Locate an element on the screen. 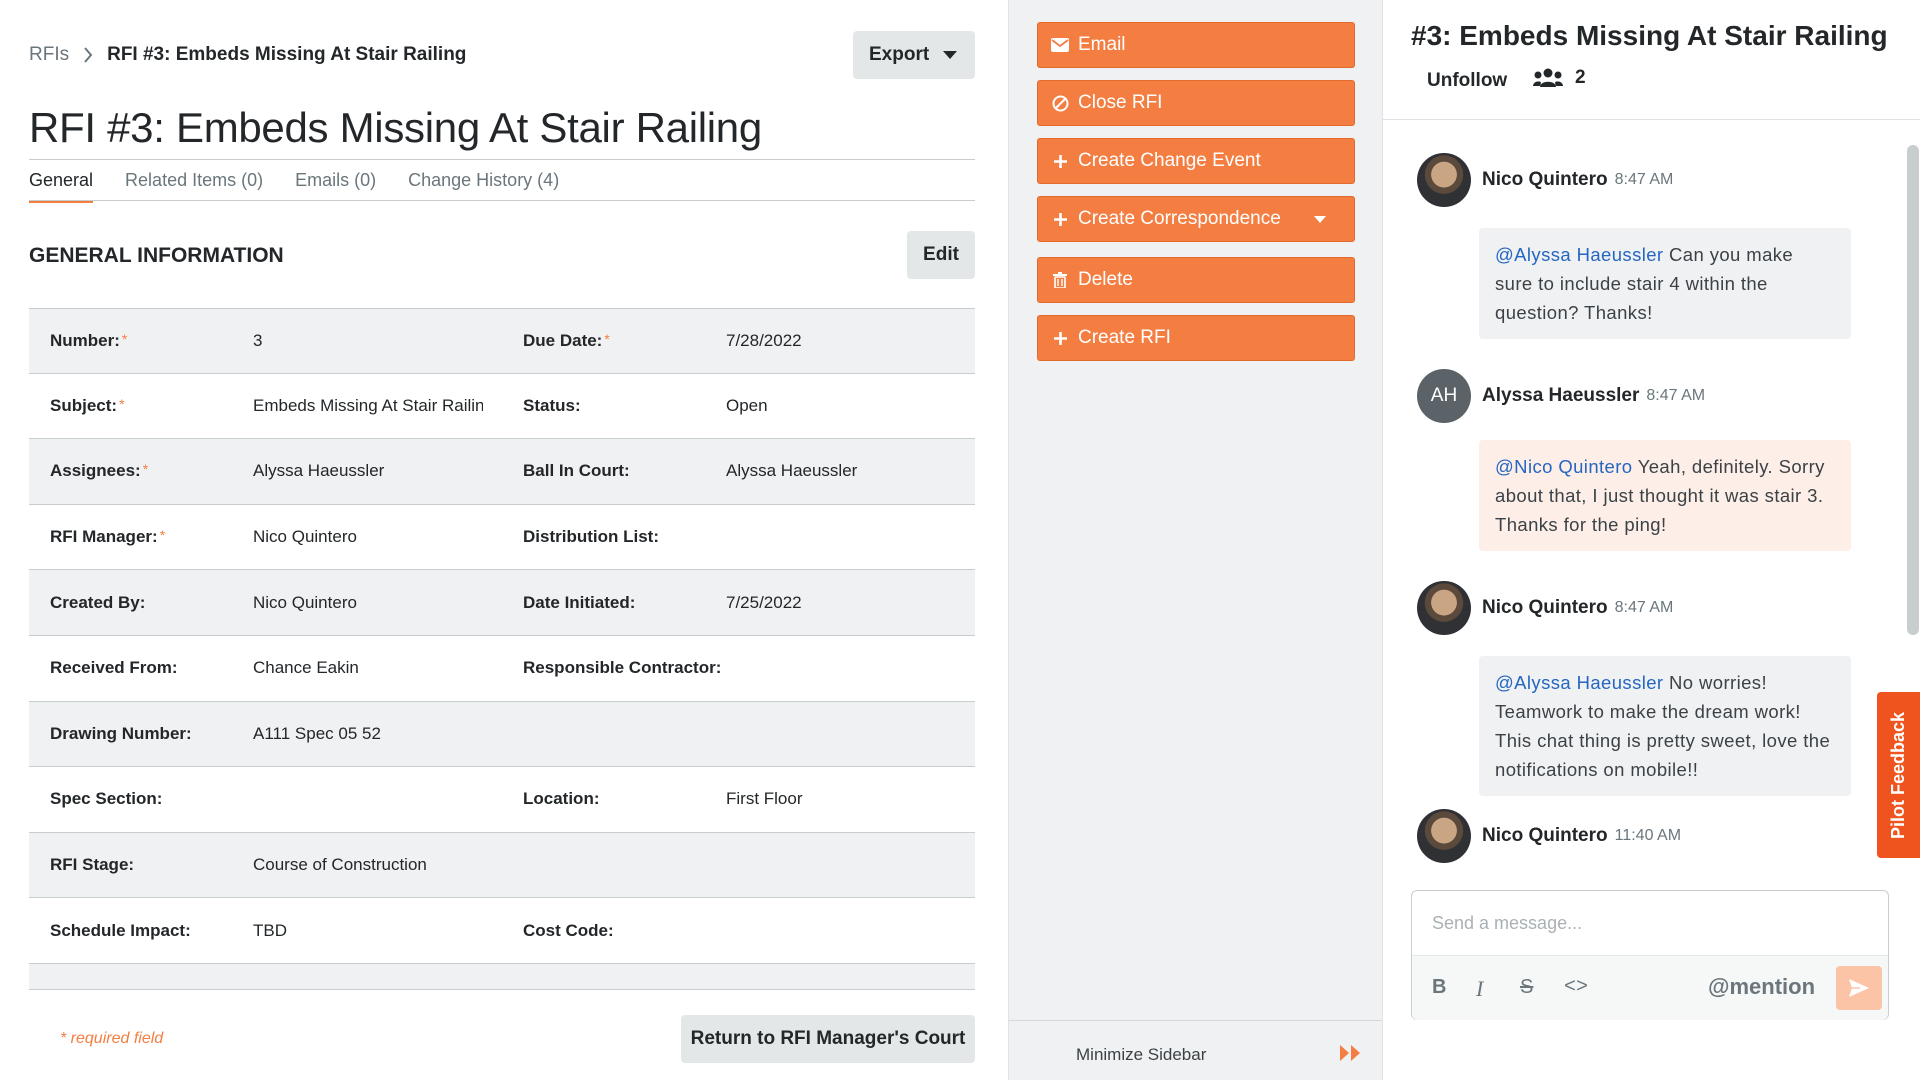  field-value: Embeds Missing At Stair Railing is located at coordinates (368, 405).